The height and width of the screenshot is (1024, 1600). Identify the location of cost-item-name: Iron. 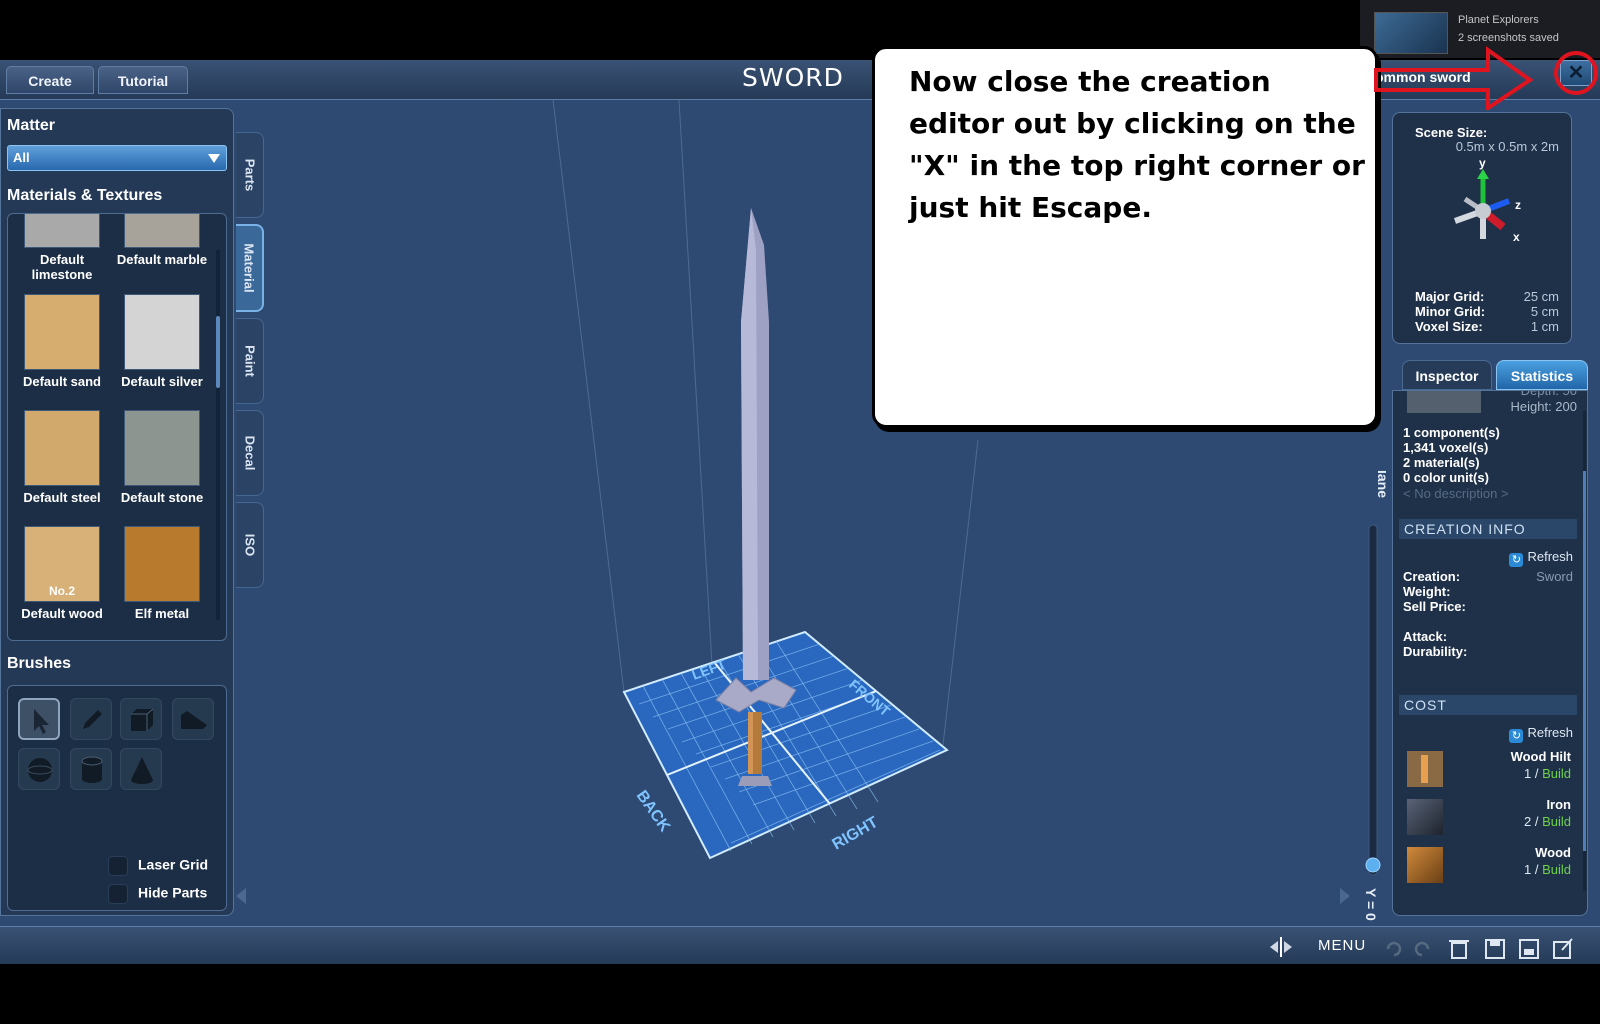
(1558, 804).